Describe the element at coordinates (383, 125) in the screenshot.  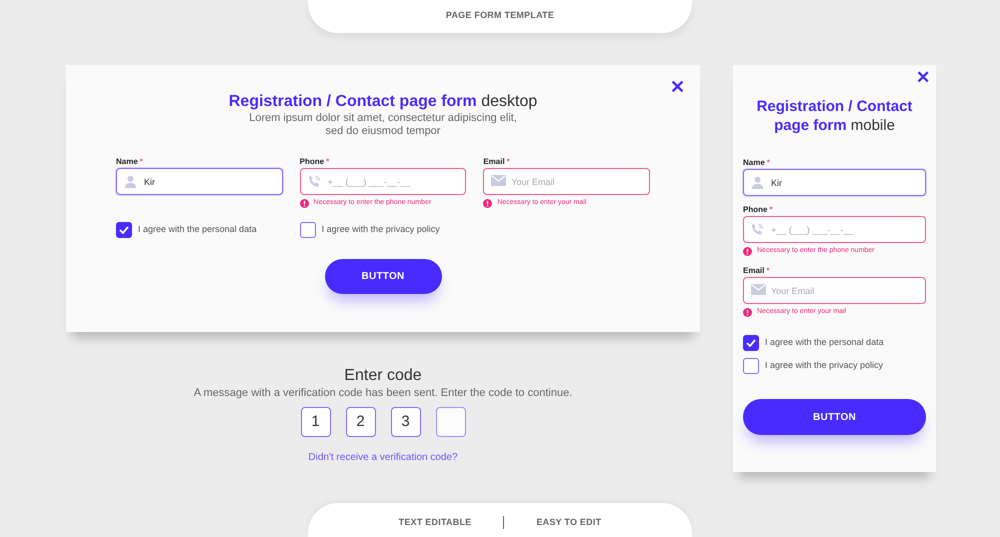
I see `form-subtitle: Lorem ipsum dolor sit amet, consectetur adipiscing elit, sed do eiusmod tempor` at that location.